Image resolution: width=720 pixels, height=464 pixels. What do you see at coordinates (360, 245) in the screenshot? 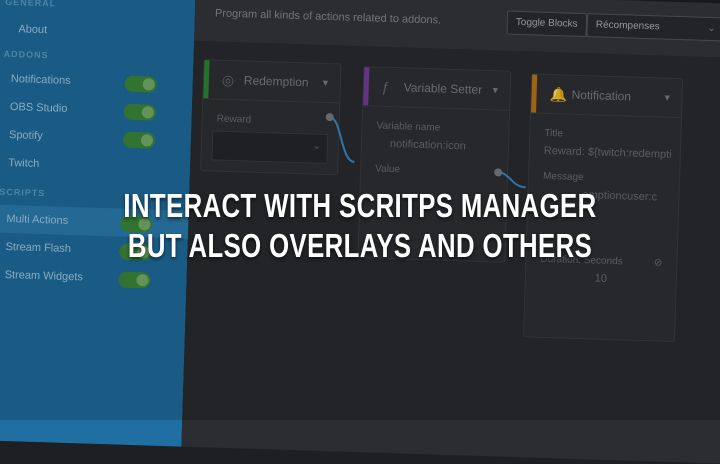
I see `headline-line-2: BUT ALSO OVERLAYS AND OTHERS` at bounding box center [360, 245].